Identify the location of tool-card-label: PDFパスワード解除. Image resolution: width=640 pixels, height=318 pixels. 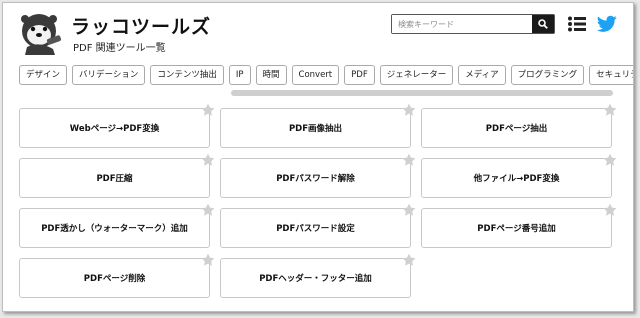
(315, 179).